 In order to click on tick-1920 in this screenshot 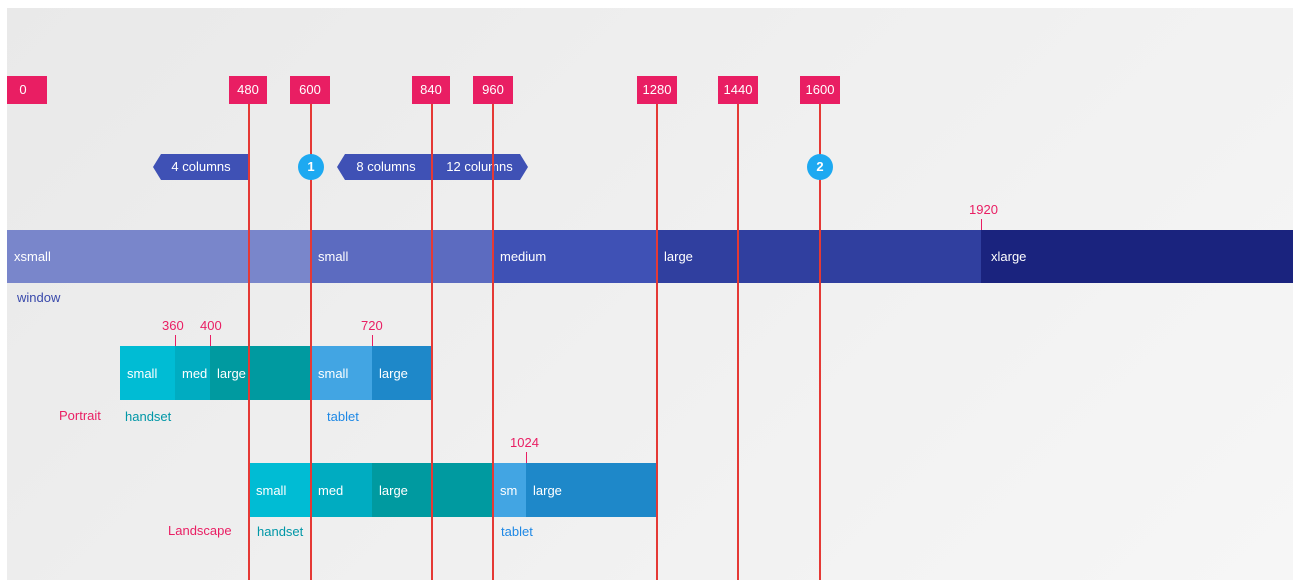, I will do `click(981, 224)`.